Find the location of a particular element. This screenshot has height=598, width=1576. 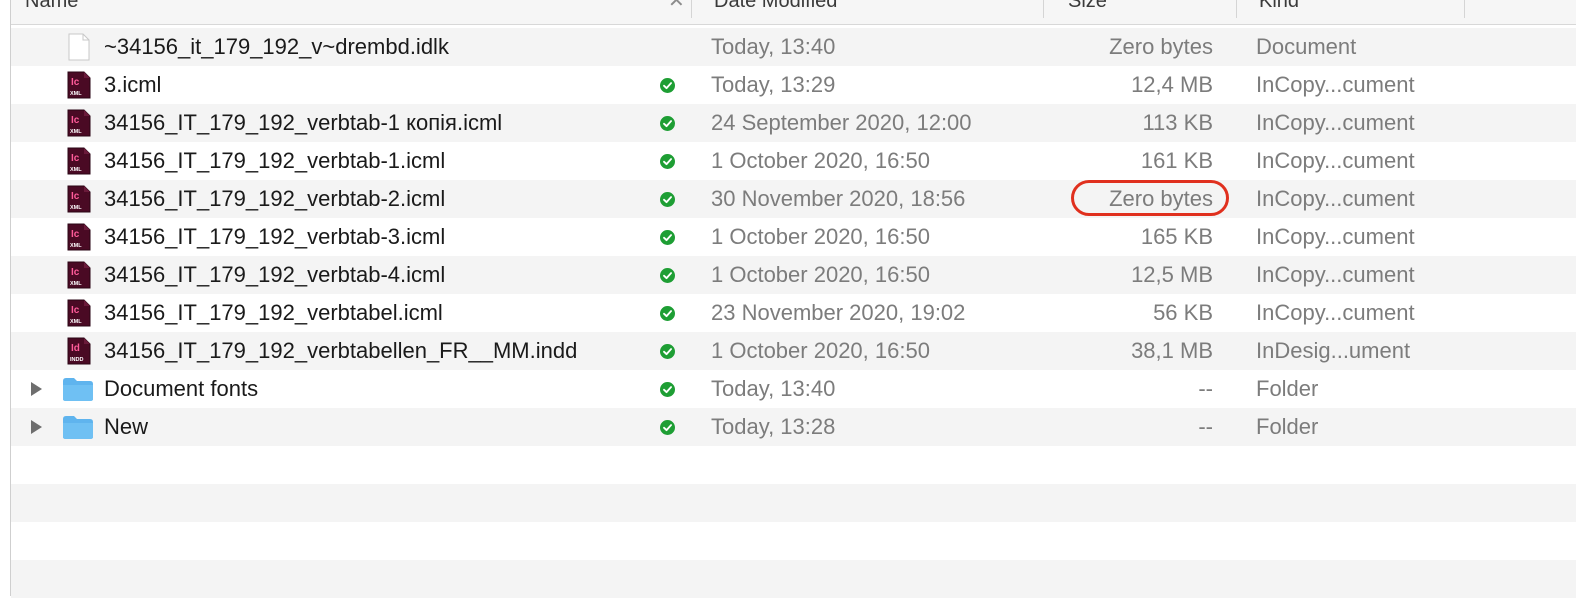

folder-row: Document fonts Today, 13:40 -- Folder is located at coordinates (793, 389).